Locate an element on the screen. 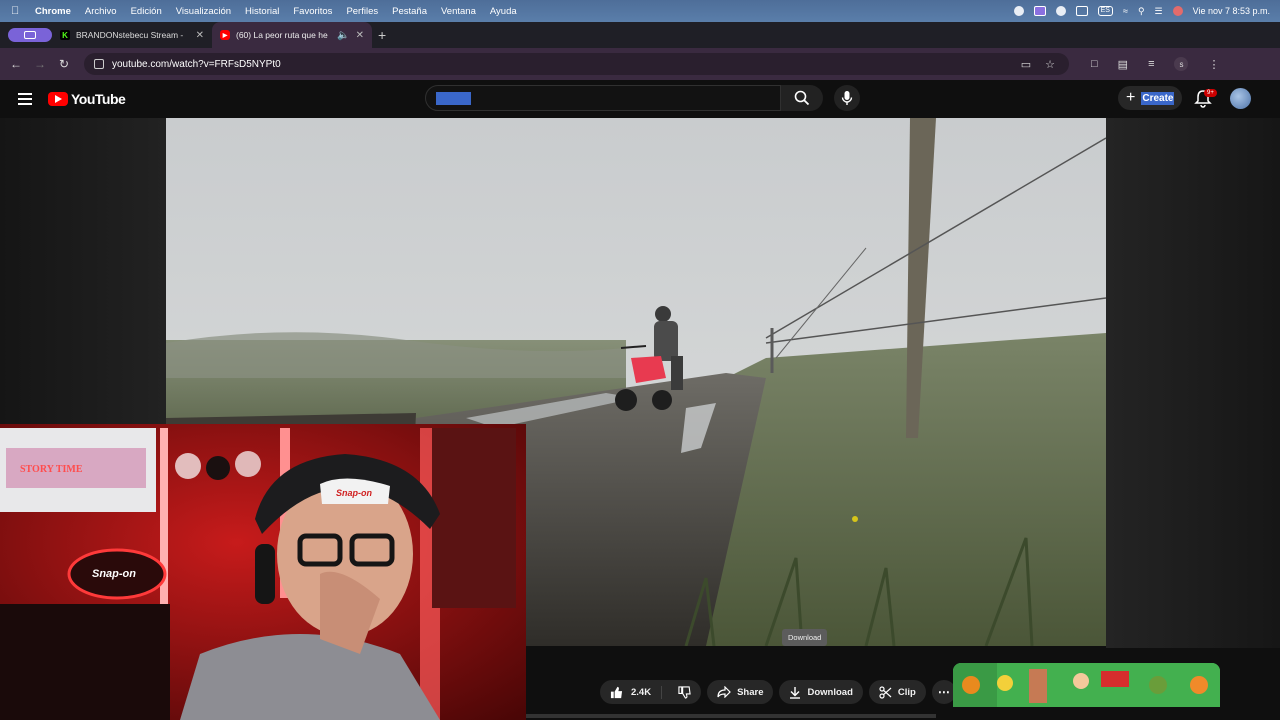 The image size is (1280, 720). merch-banner is located at coordinates (1086, 685).